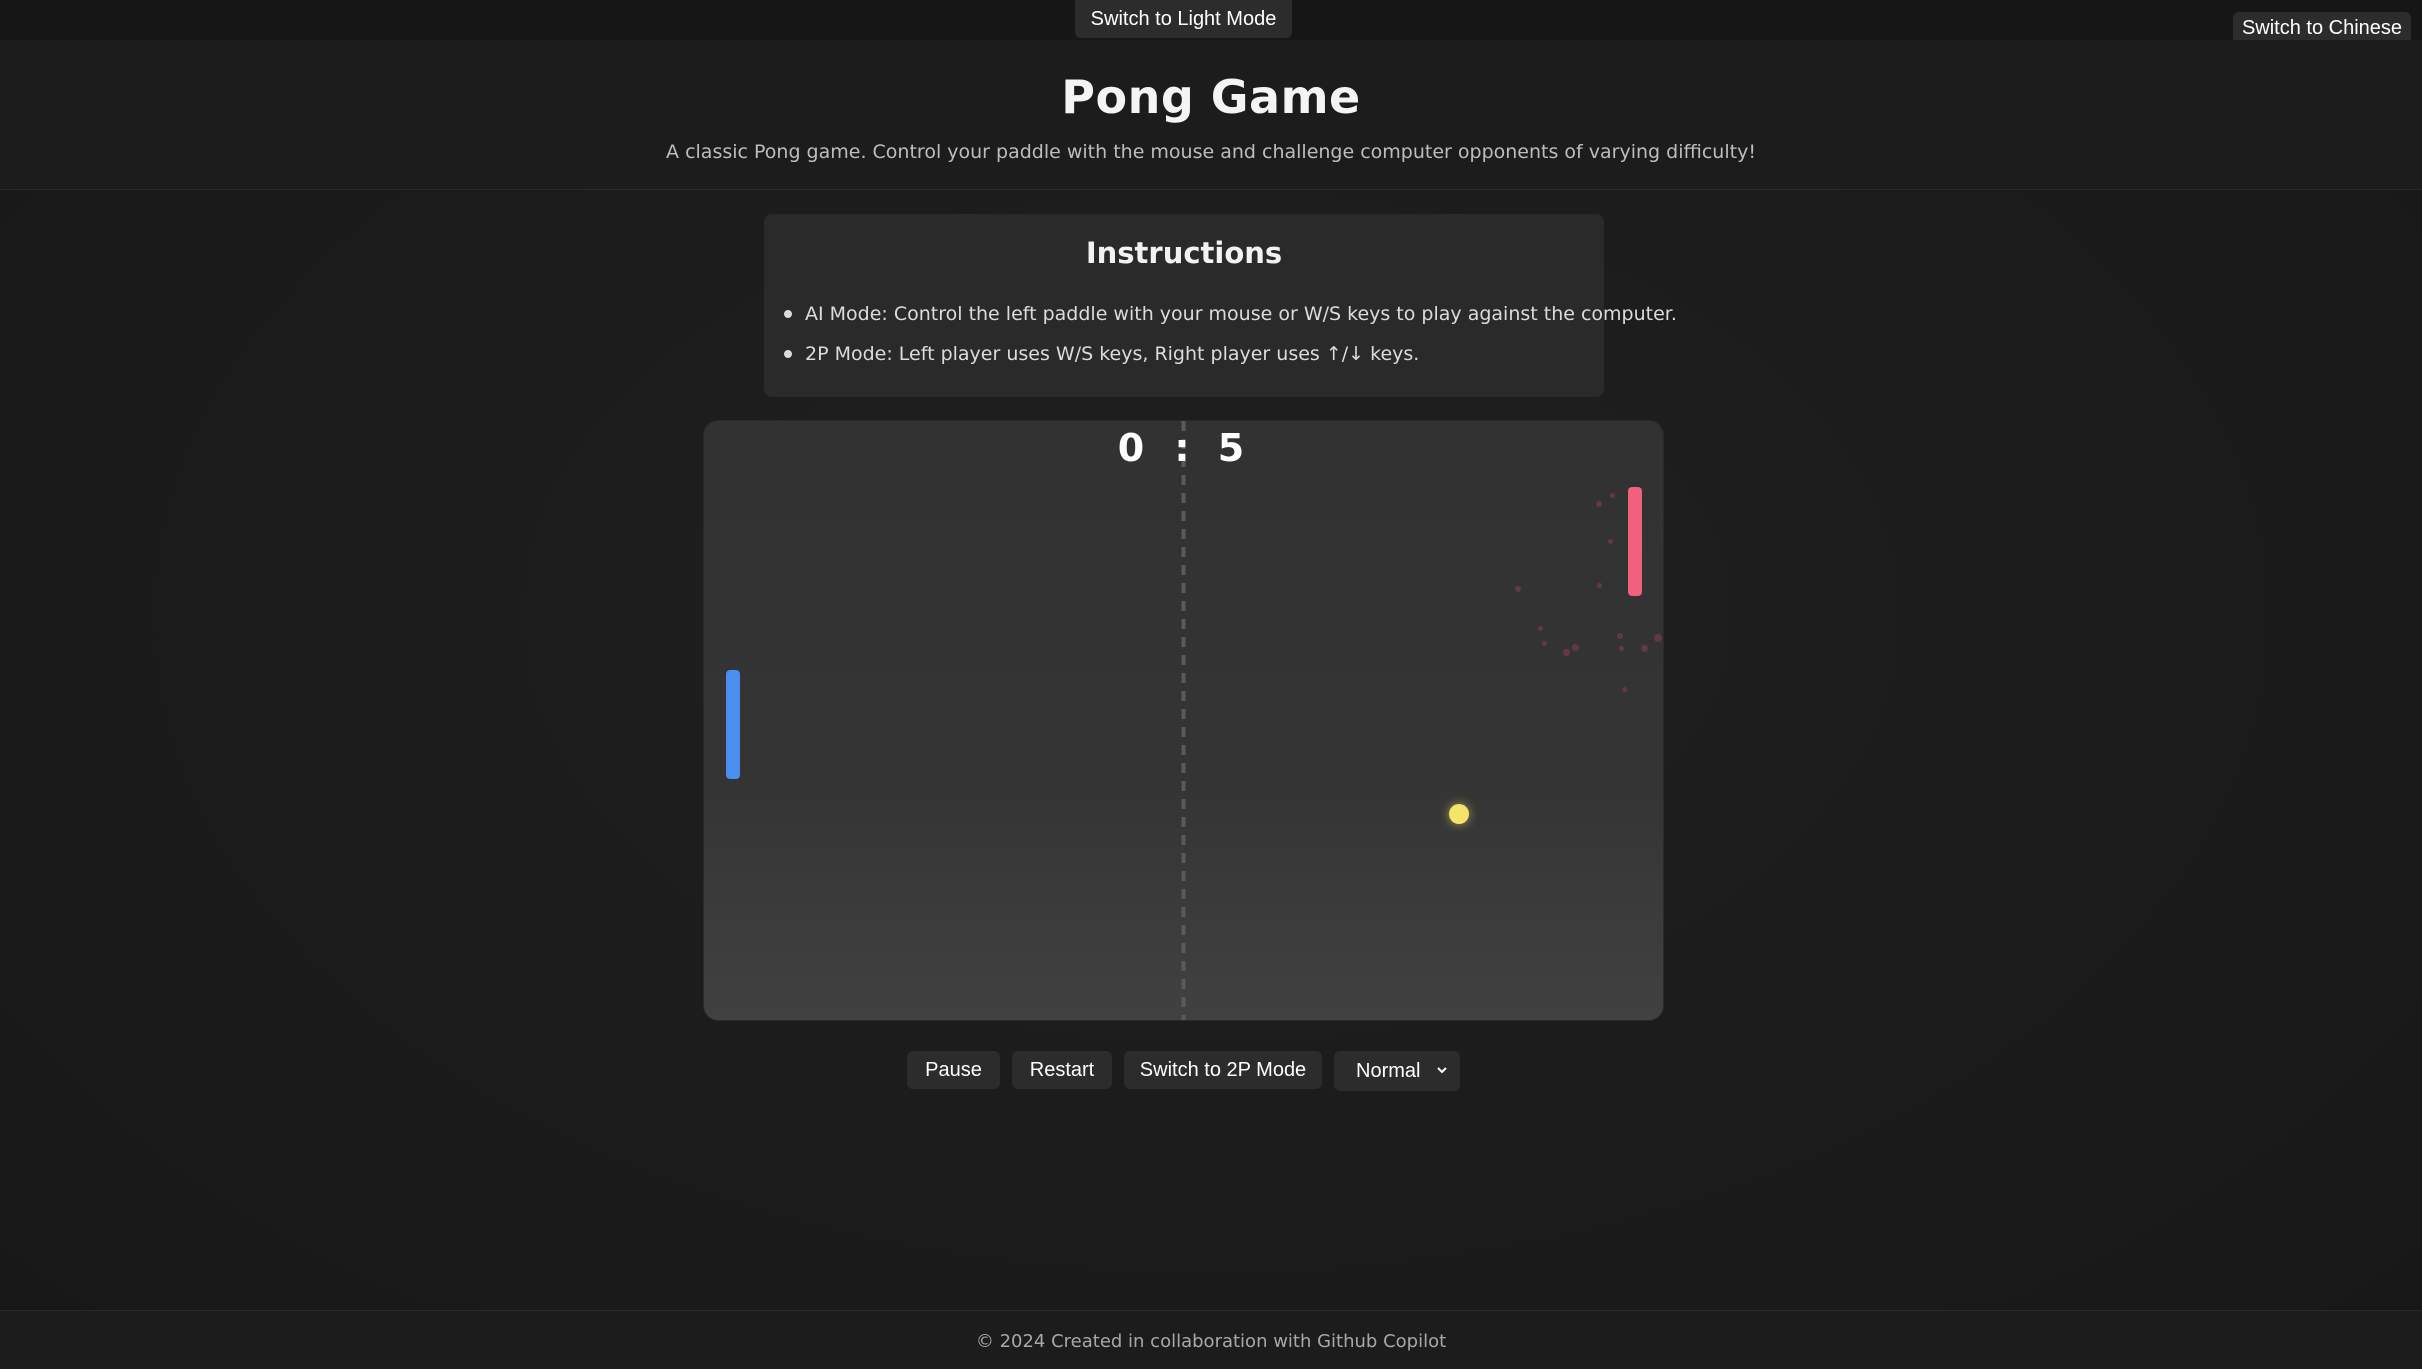  What do you see at coordinates (953, 1070) in the screenshot?
I see `pause-button: Pause` at bounding box center [953, 1070].